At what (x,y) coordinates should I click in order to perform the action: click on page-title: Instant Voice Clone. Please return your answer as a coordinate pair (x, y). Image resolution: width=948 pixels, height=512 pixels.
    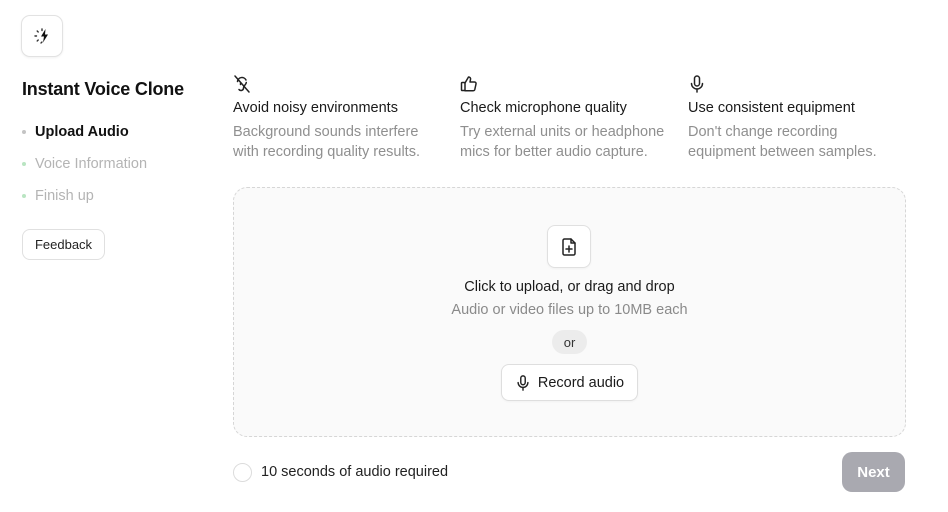
    Looking at the image, I should click on (103, 89).